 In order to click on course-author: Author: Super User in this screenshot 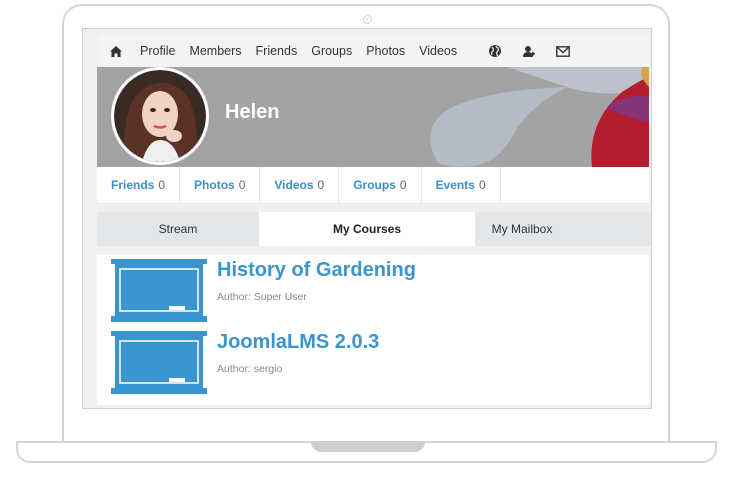, I will do `click(262, 297)`.